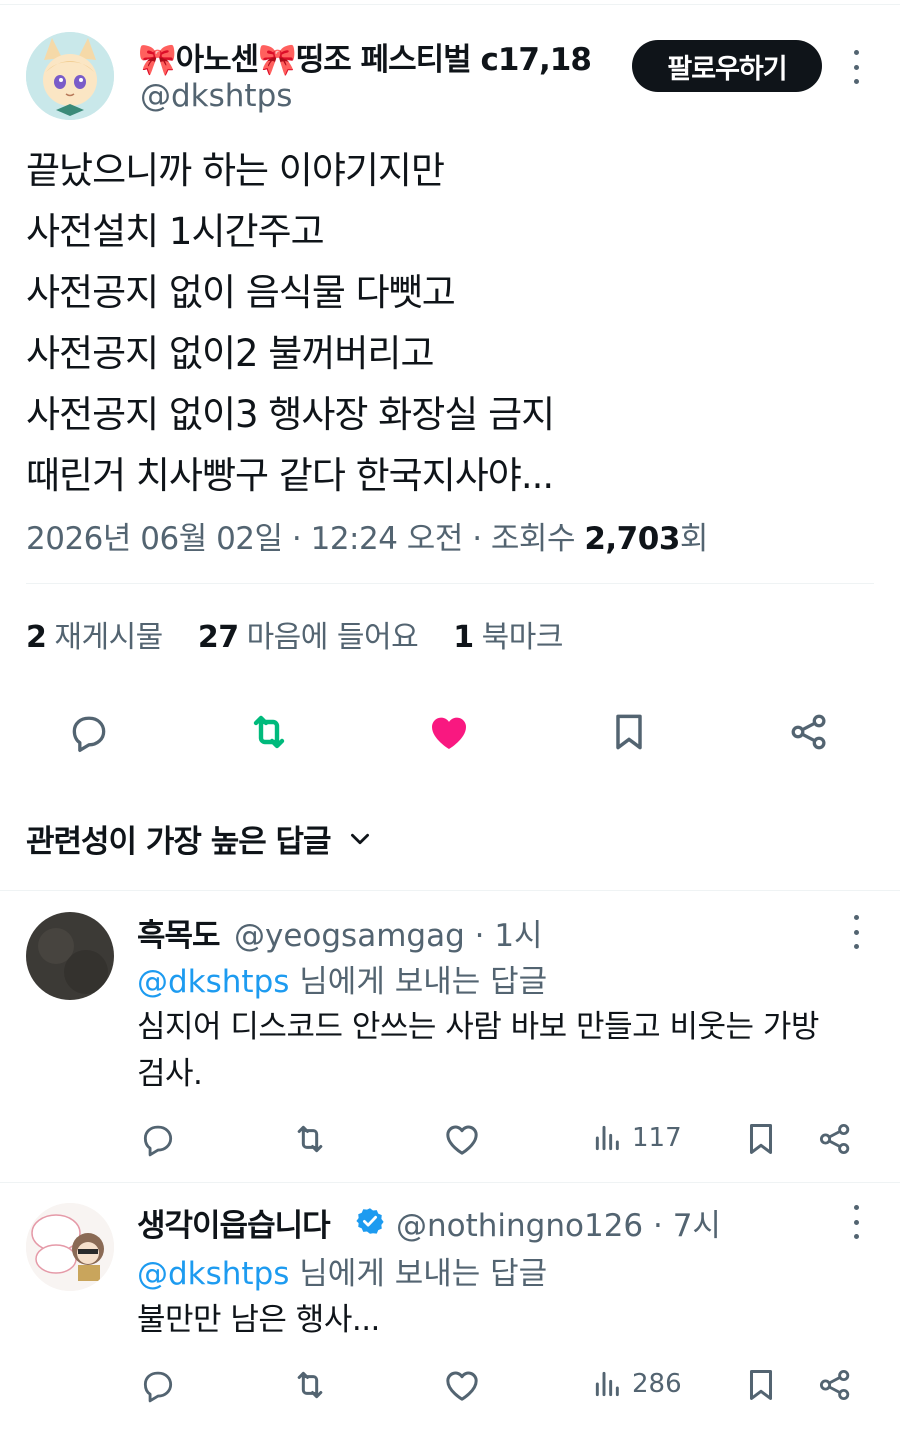  Describe the element at coordinates (308, 637) in the screenshot. I see `likes-stat: 27 마음에 들어요` at that location.